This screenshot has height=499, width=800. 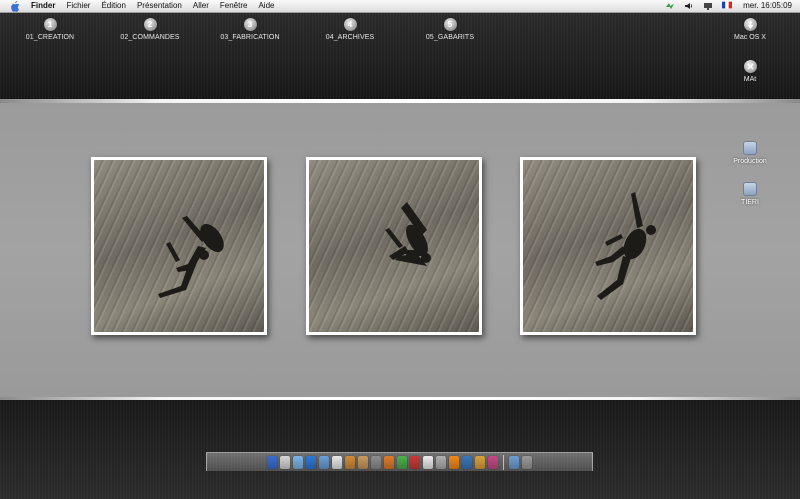 What do you see at coordinates (50, 24) in the screenshot?
I see `number-badge-icon: 1` at bounding box center [50, 24].